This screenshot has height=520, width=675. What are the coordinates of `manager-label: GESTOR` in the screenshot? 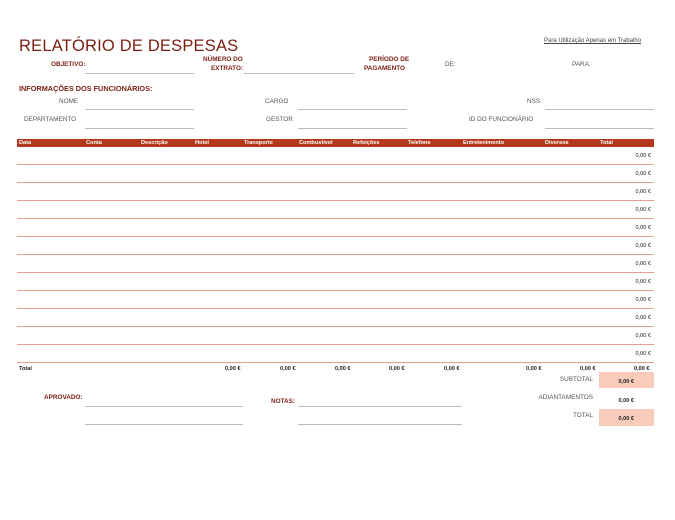 It's located at (279, 119).